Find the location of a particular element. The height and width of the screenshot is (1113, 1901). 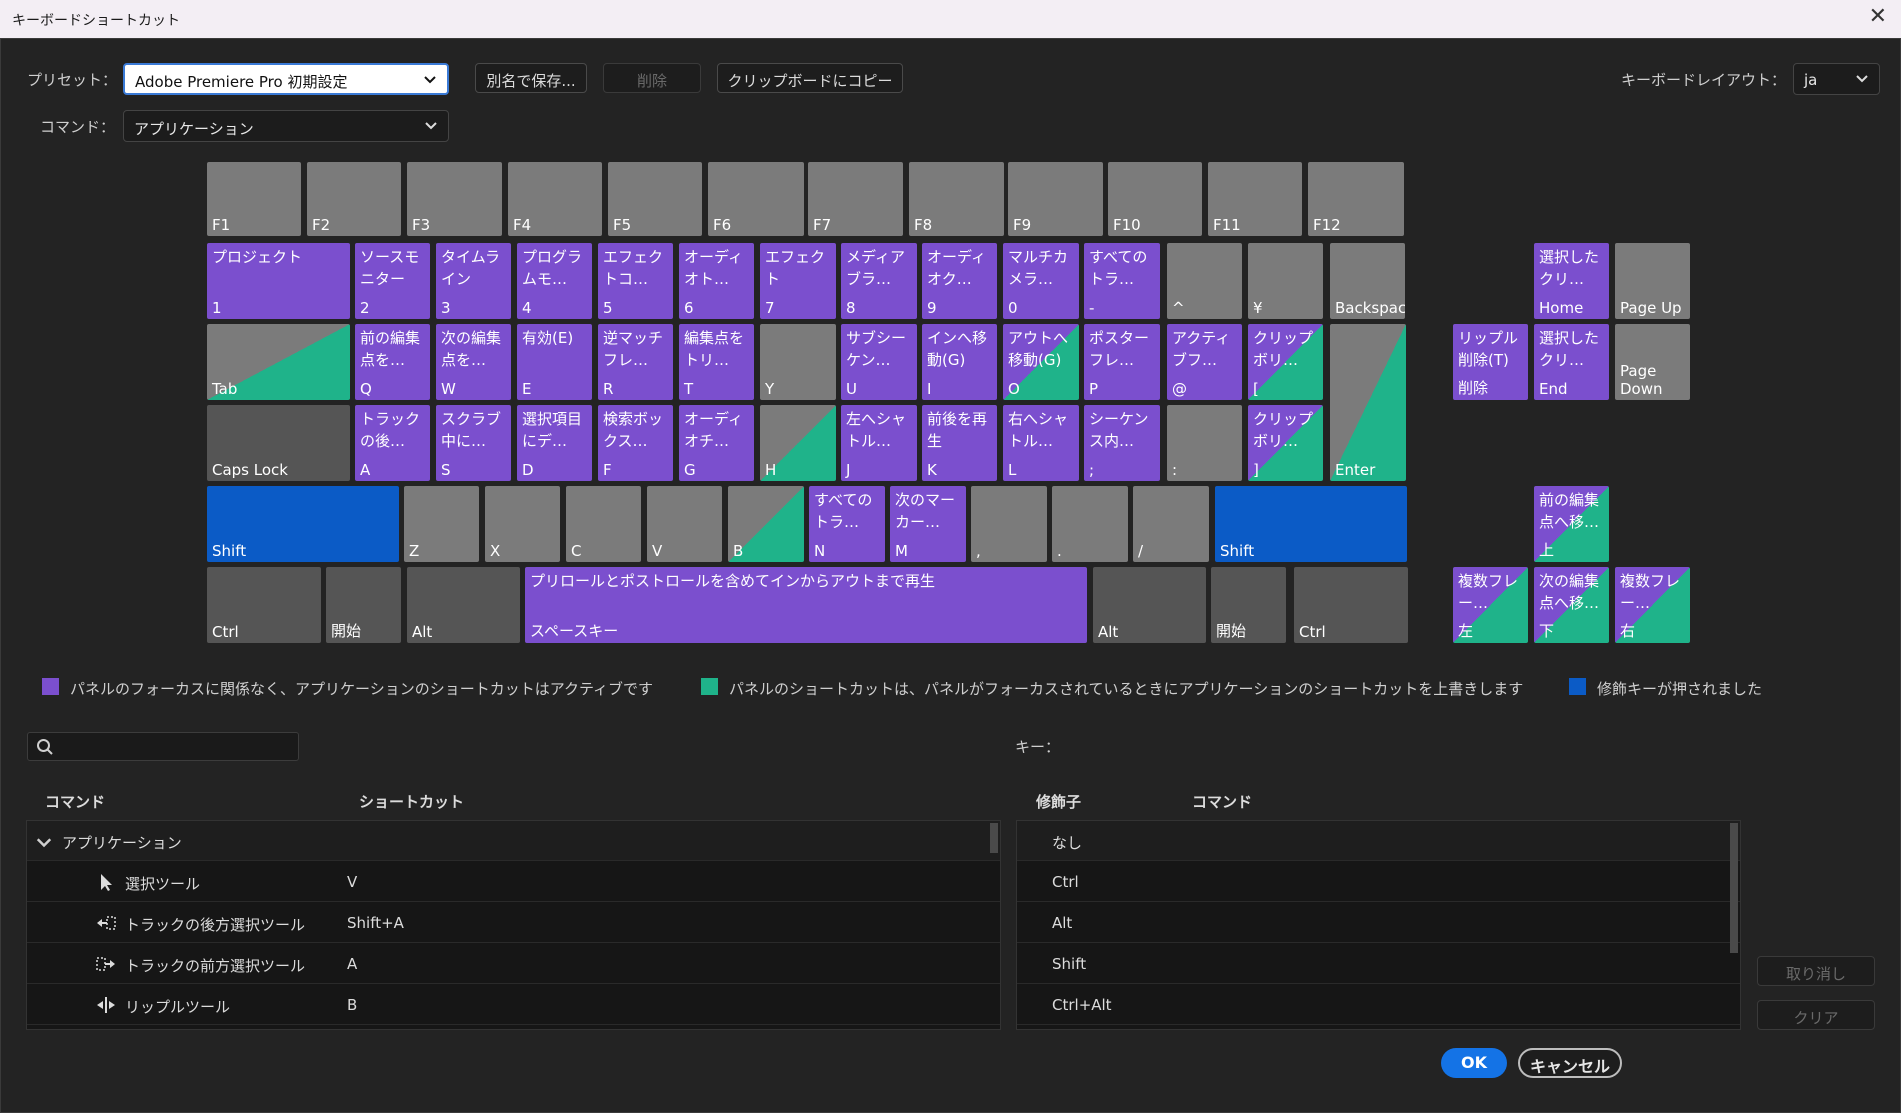

key-[: クリップボリ… [ is located at coordinates (1285, 362).